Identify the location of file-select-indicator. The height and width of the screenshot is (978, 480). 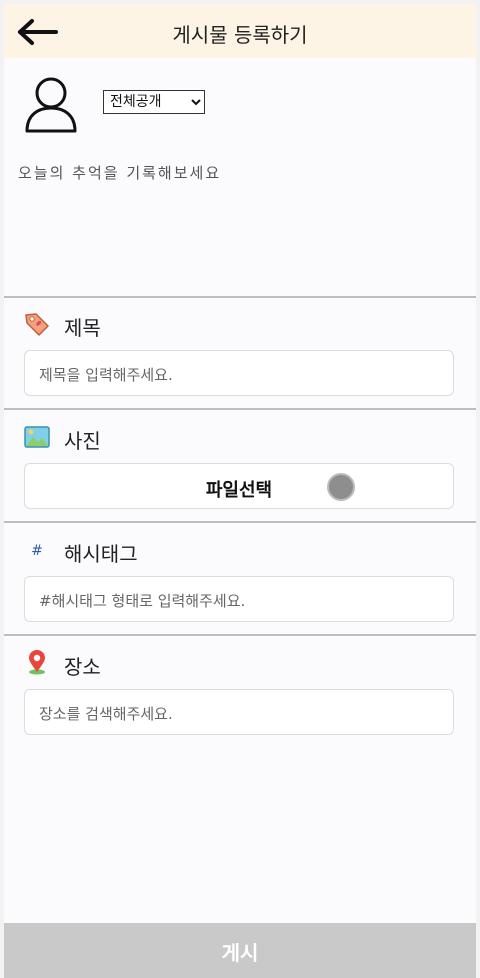
(341, 487).